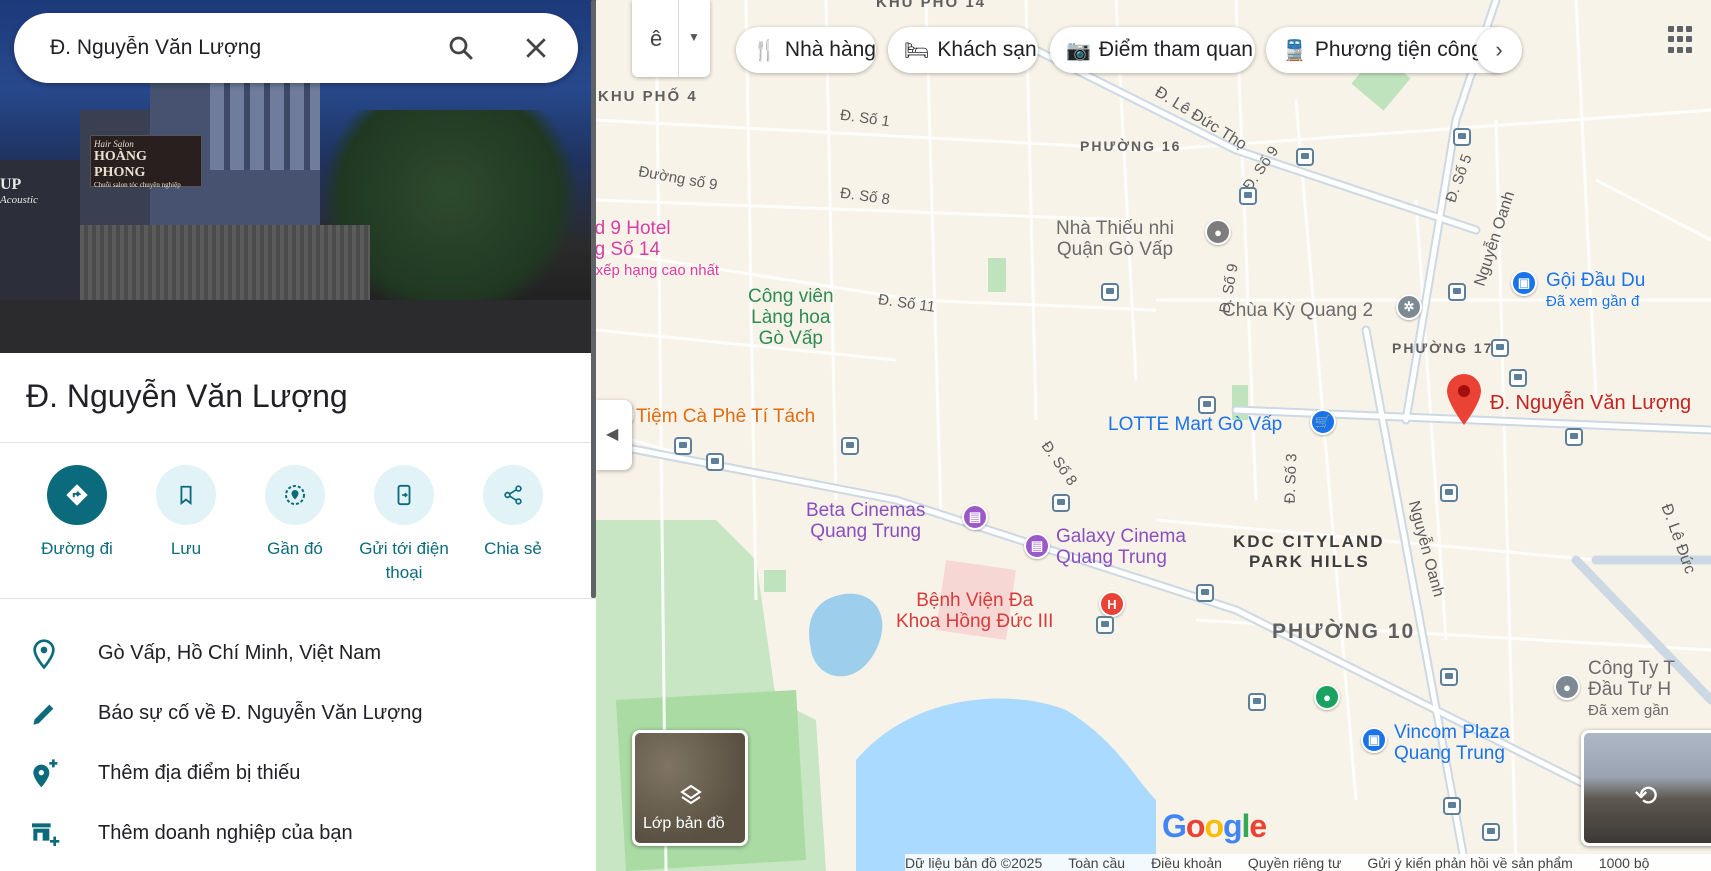  What do you see at coordinates (1112, 604) in the screenshot?
I see `hospital-icon: H` at bounding box center [1112, 604].